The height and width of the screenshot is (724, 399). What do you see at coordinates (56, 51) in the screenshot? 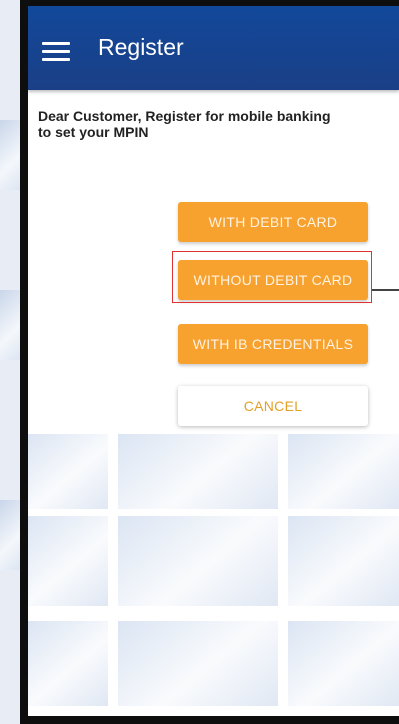
I see `hamburger-menu-icon` at bounding box center [56, 51].